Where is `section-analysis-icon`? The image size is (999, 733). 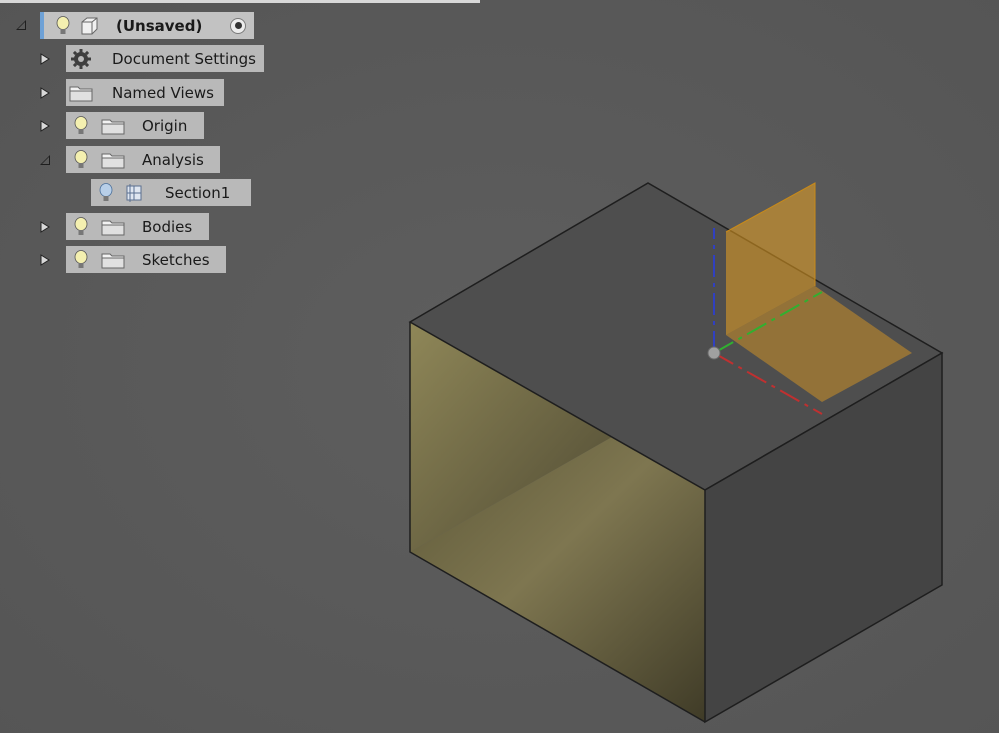
section-analysis-icon is located at coordinates (134, 193).